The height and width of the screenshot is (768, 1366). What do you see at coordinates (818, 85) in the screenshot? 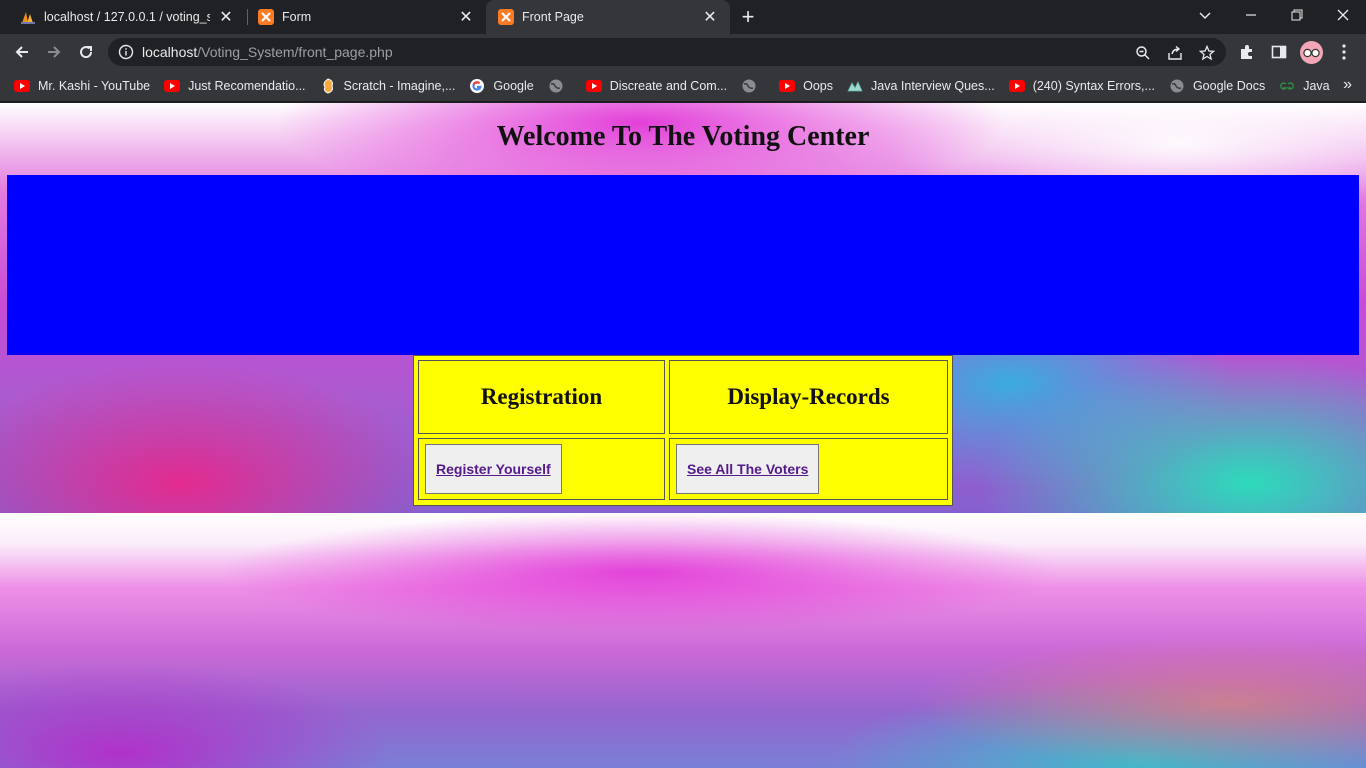
I see `bookmark-label: Oops` at bounding box center [818, 85].